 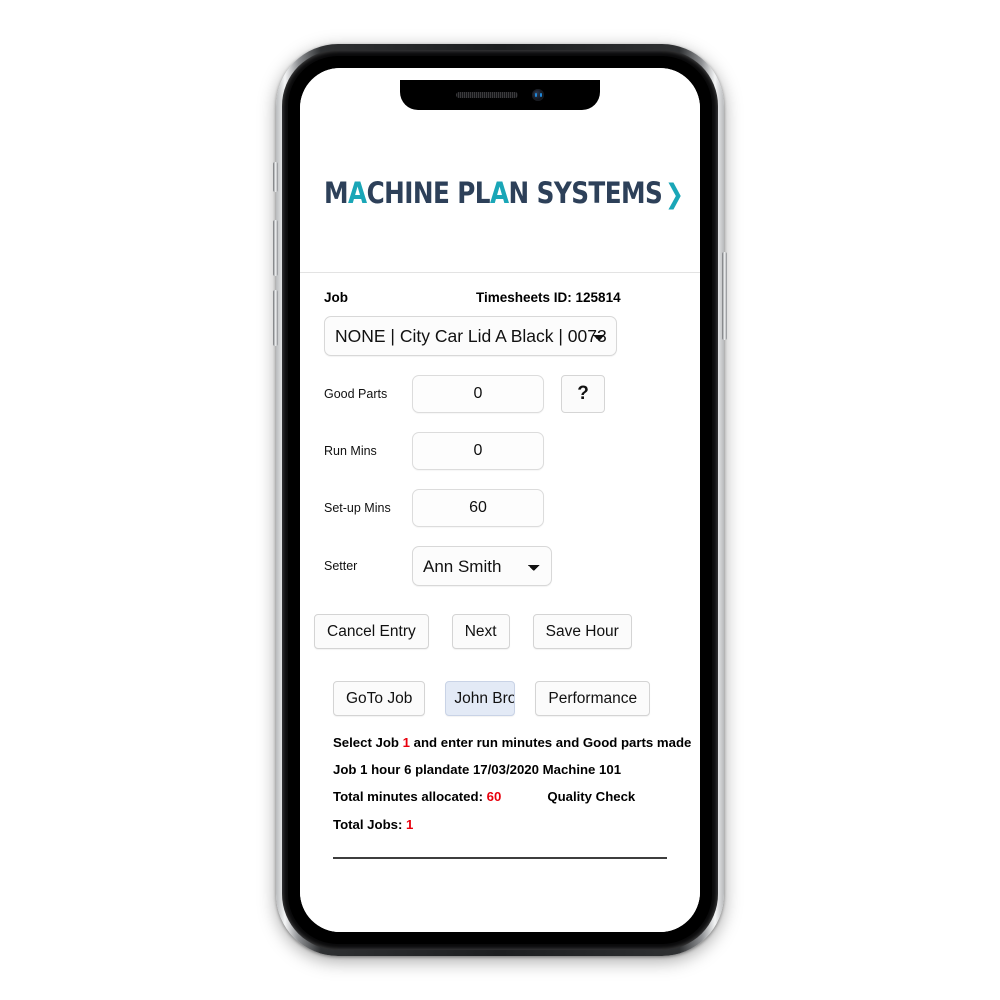 What do you see at coordinates (500, 857) in the screenshot?
I see `footer-divider` at bounding box center [500, 857].